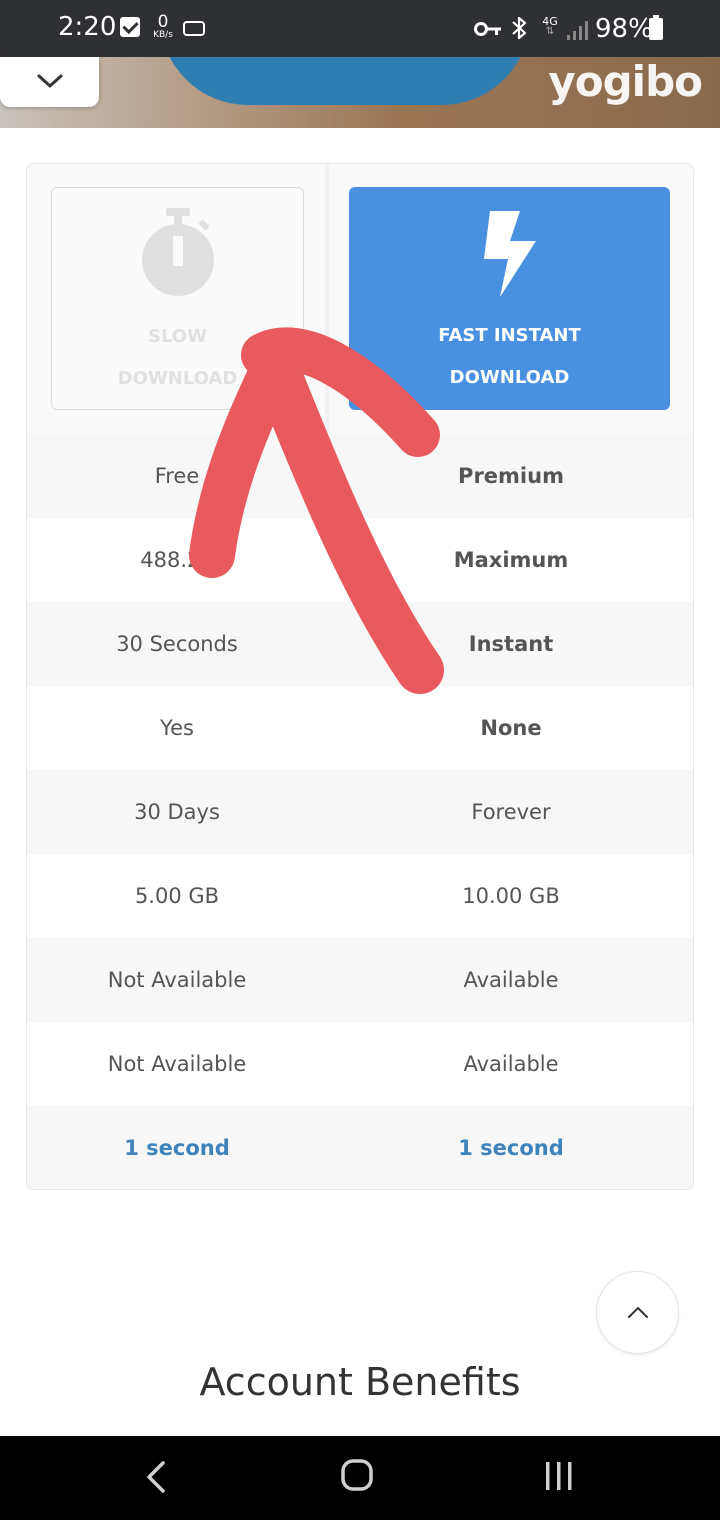  What do you see at coordinates (177, 896) in the screenshot?
I see `free-plan-cell: 5.00 GB` at bounding box center [177, 896].